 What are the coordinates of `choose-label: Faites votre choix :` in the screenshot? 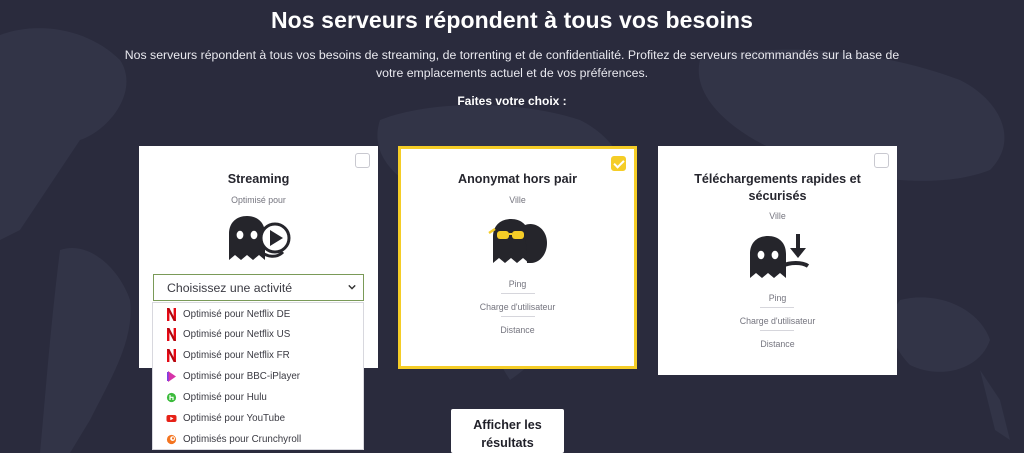 It's located at (512, 101).